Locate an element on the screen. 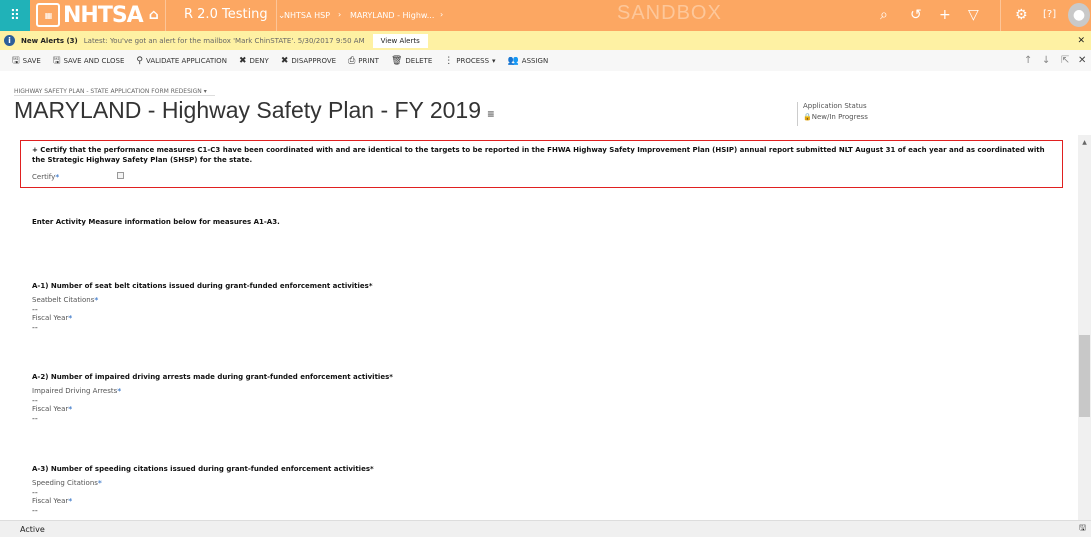 The image size is (1091, 537). record-status: Active is located at coordinates (32, 529).